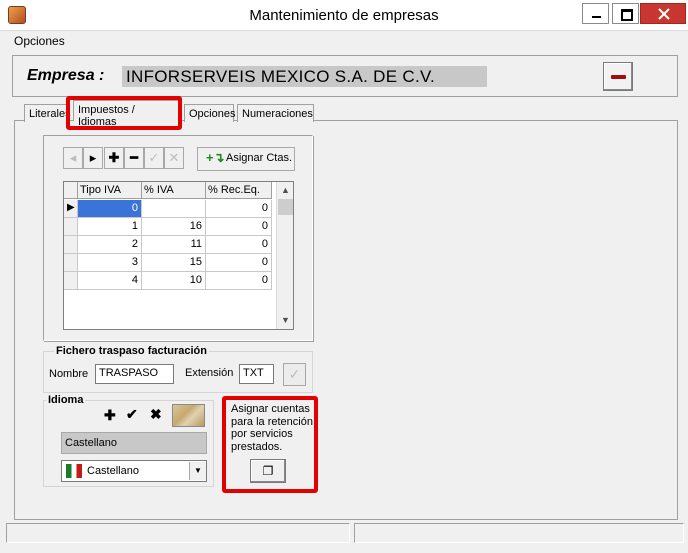 Image resolution: width=688 pixels, height=553 pixels. What do you see at coordinates (239, 190) in the screenshot?
I see `column-header-rec-eq: % Rec.Eq.` at bounding box center [239, 190].